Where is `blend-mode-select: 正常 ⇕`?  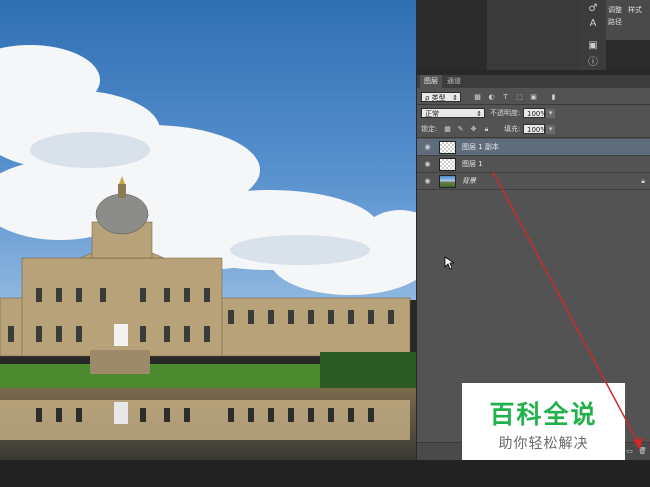 blend-mode-select: 正常 ⇕ is located at coordinates (453, 113).